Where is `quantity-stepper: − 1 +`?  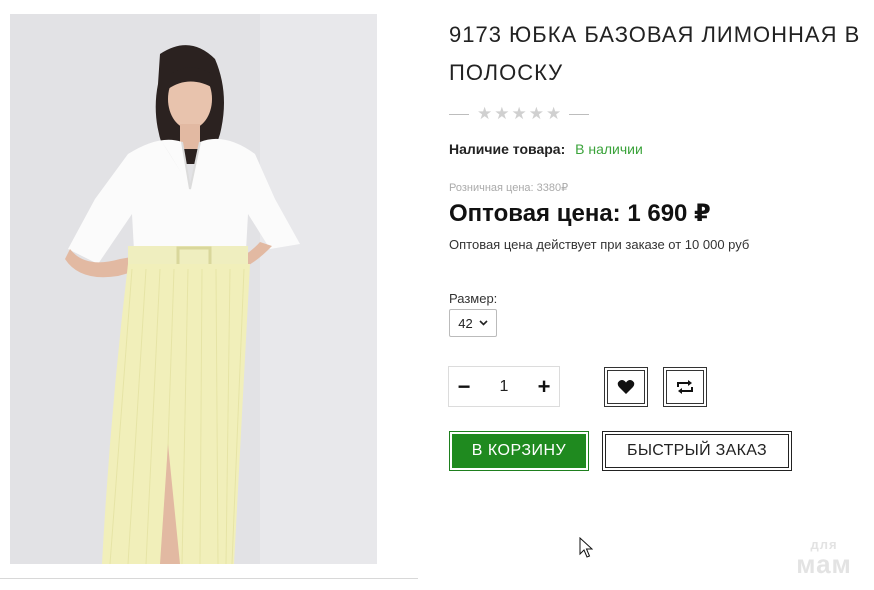 quantity-stepper: − 1 + is located at coordinates (504, 386).